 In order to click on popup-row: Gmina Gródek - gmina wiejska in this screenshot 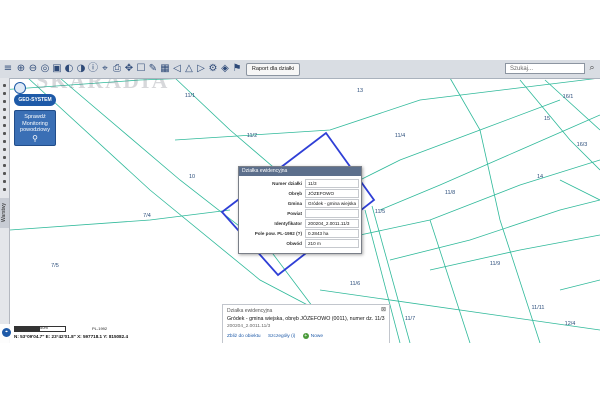, I will do `click(300, 203)`.